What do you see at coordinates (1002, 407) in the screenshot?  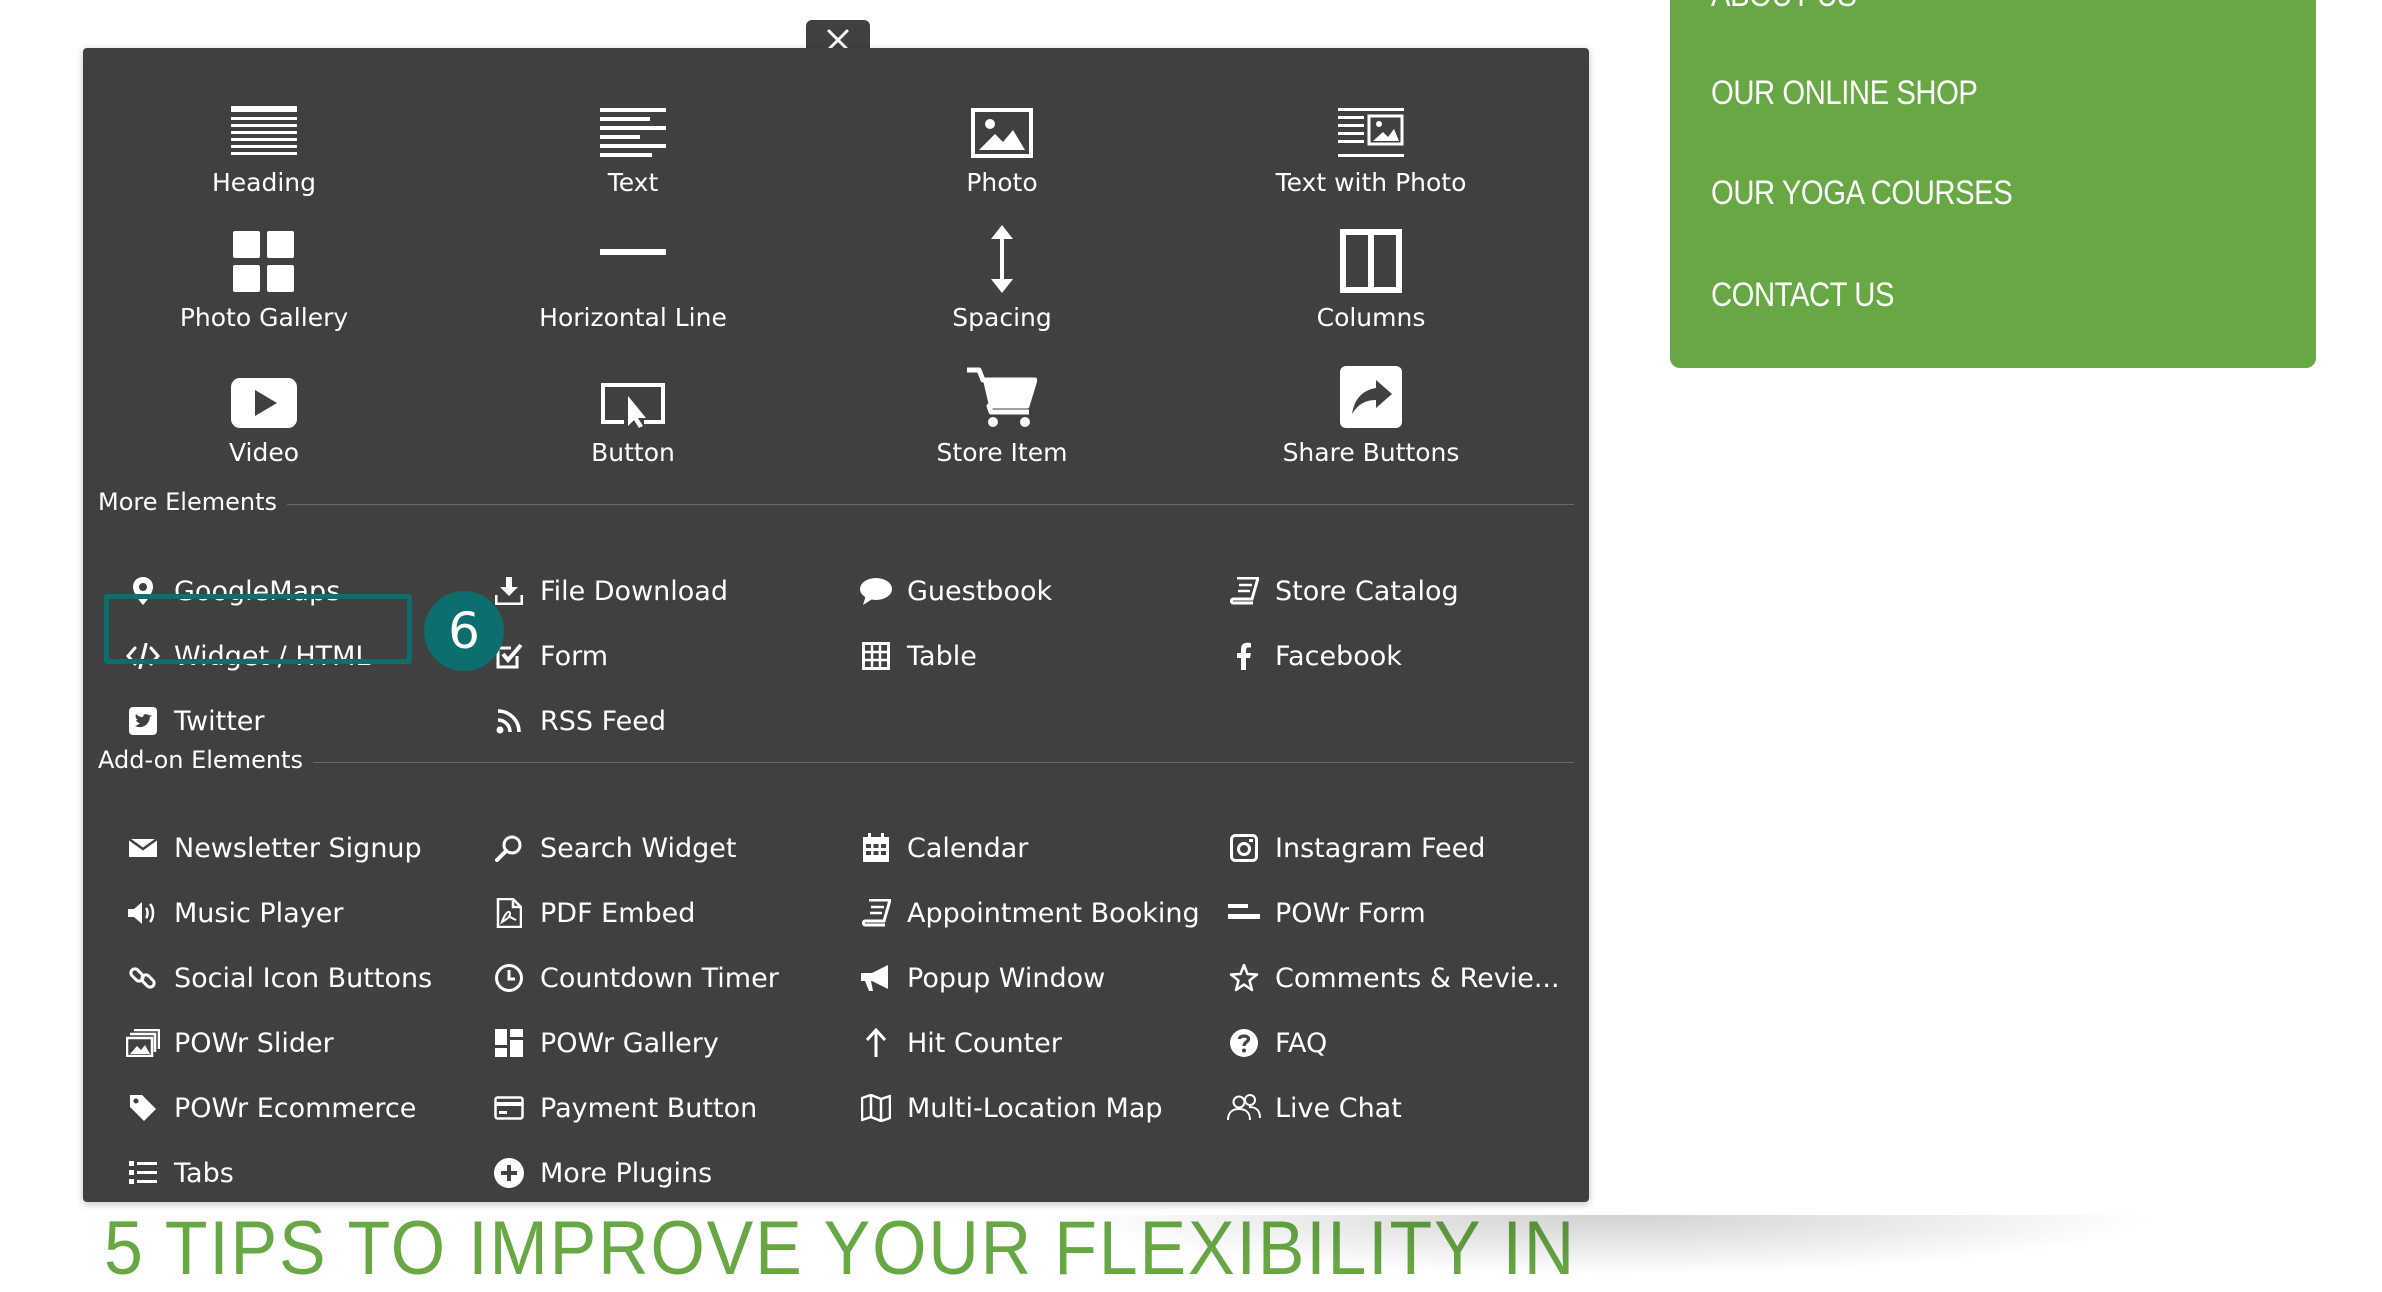 I see `tile-store-item: Store Item` at bounding box center [1002, 407].